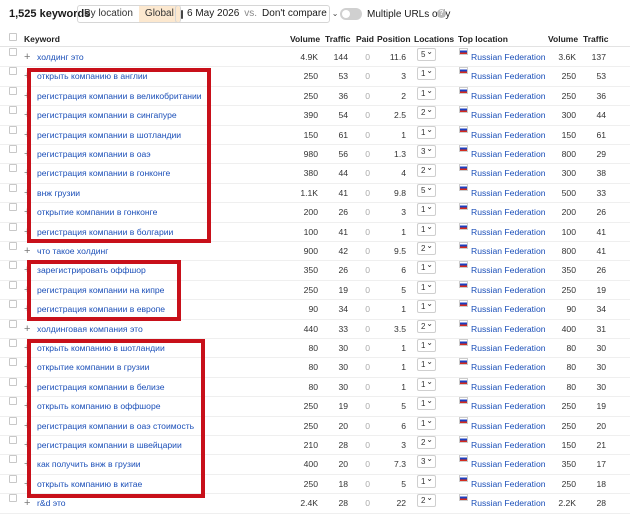 This screenshot has height=514, width=630. Describe the element at coordinates (72, 251) in the screenshot. I see `keyword-link: что такое холдинг` at that location.